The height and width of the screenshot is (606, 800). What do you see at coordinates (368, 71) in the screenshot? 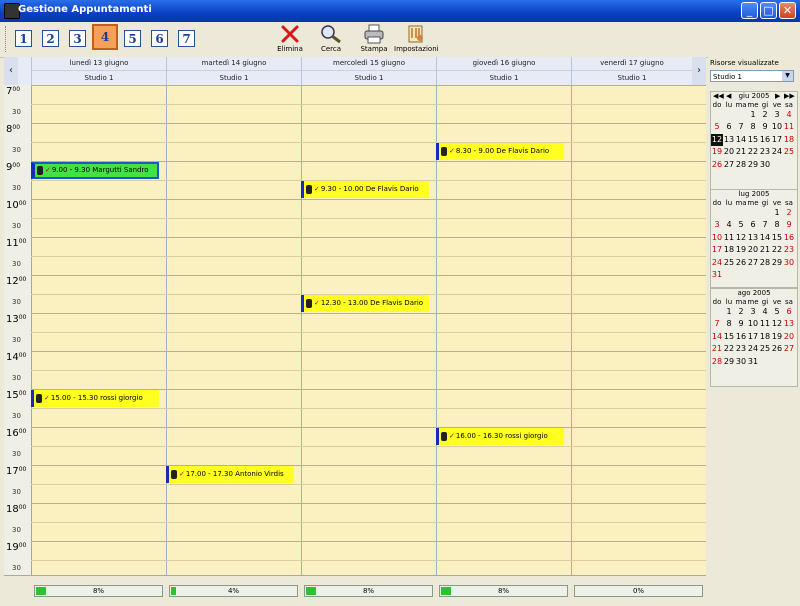
I see `day-header: mercoledì 15 giugno Studio 1` at bounding box center [368, 71].